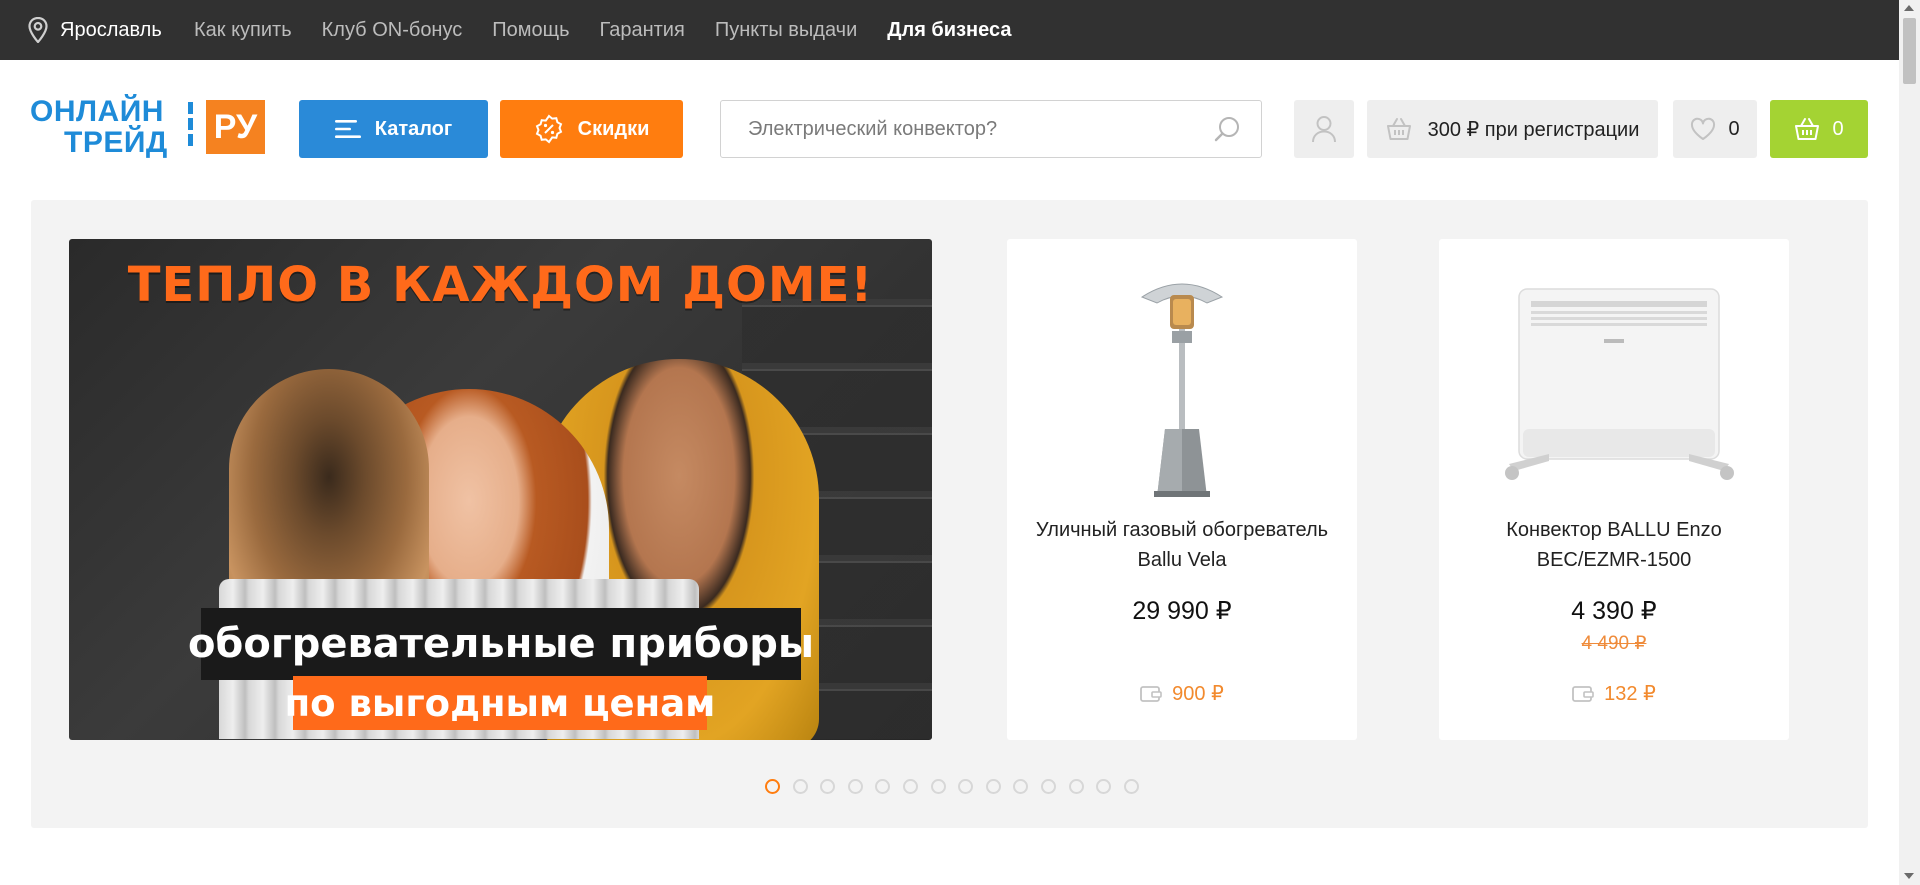 The image size is (1920, 885). I want to click on link-for-business: Для бизнеса, so click(949, 30).